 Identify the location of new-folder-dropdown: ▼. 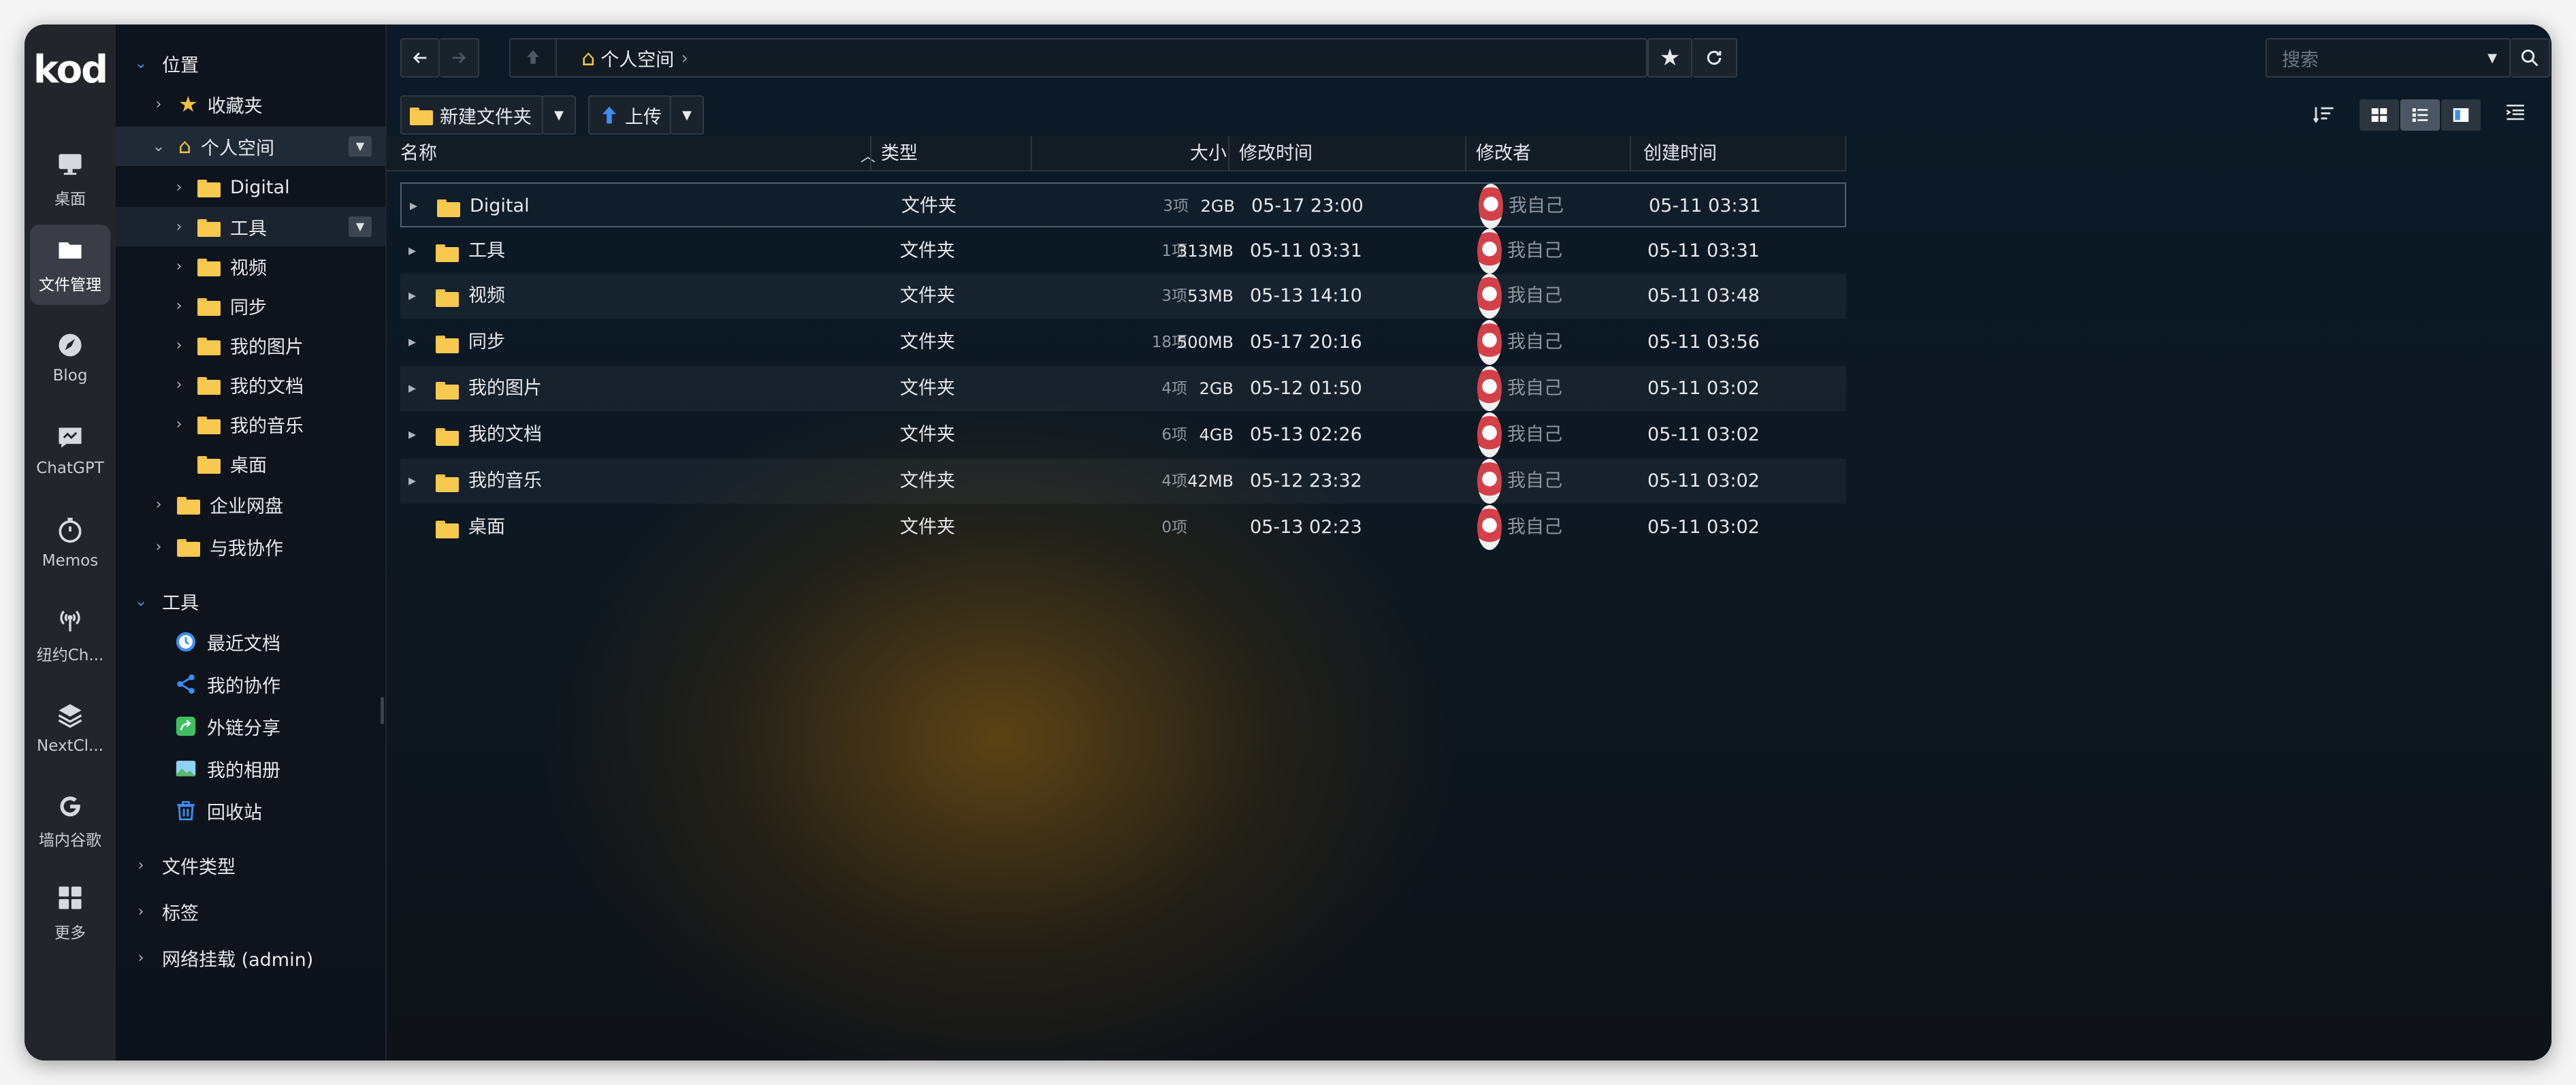
(559, 115).